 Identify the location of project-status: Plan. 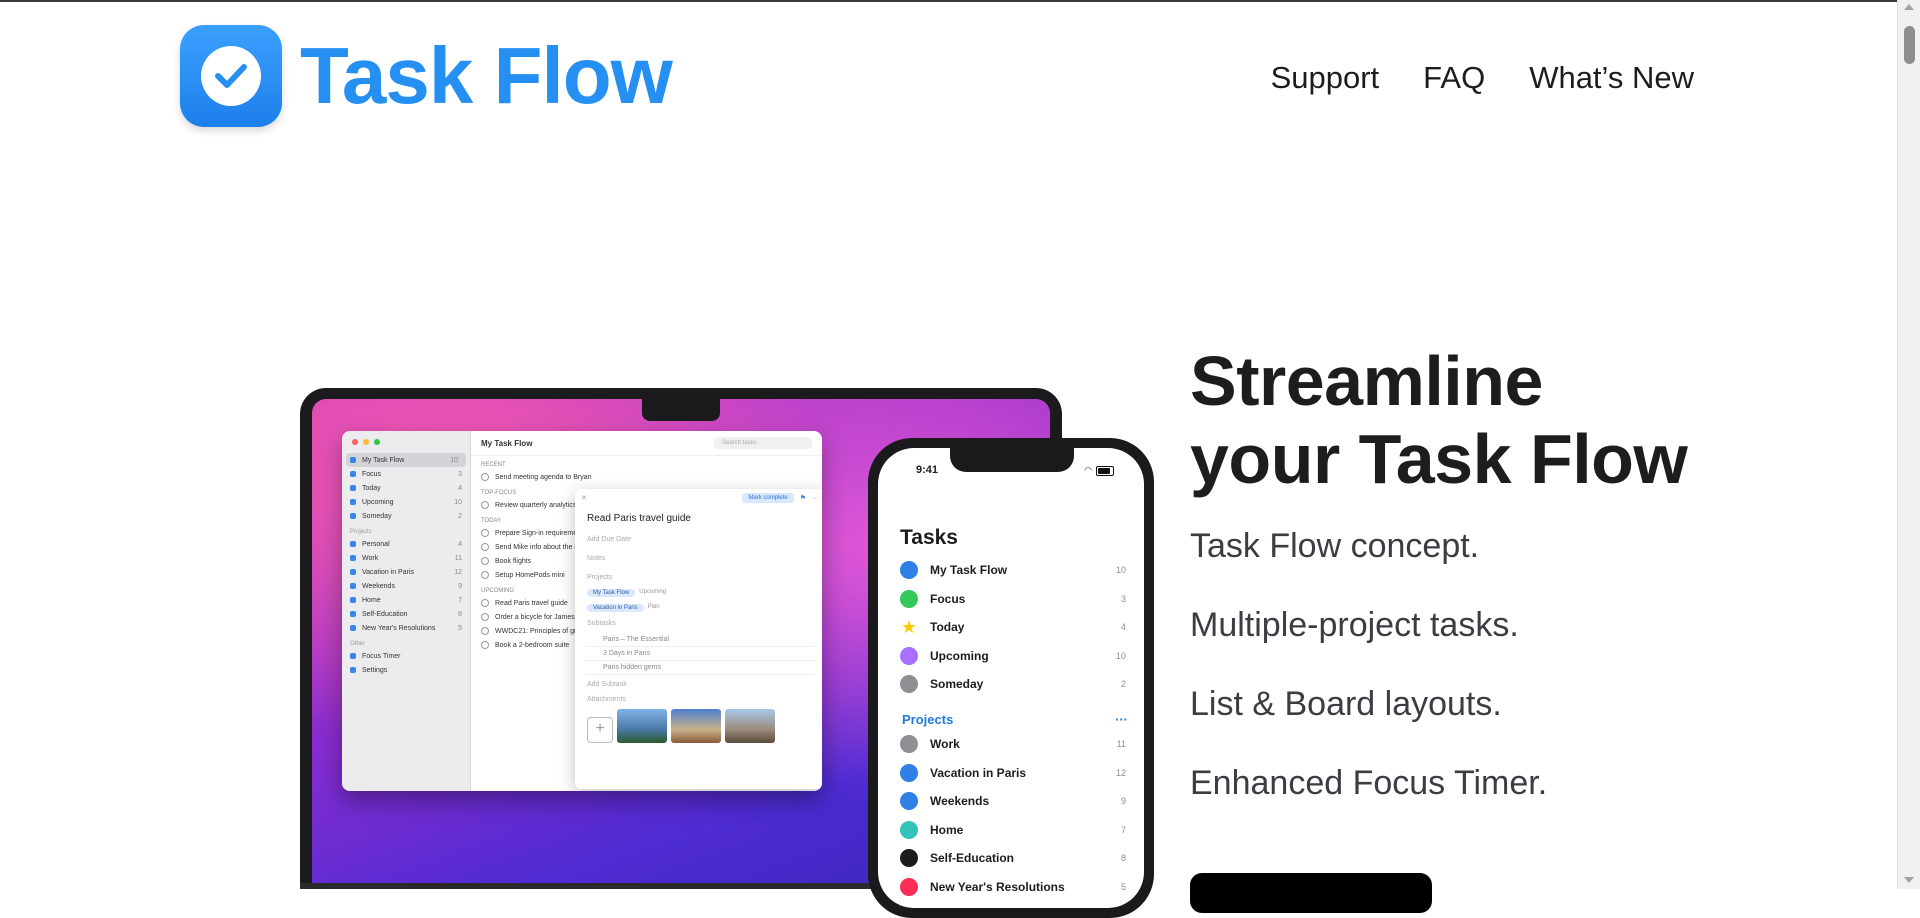
(654, 608).